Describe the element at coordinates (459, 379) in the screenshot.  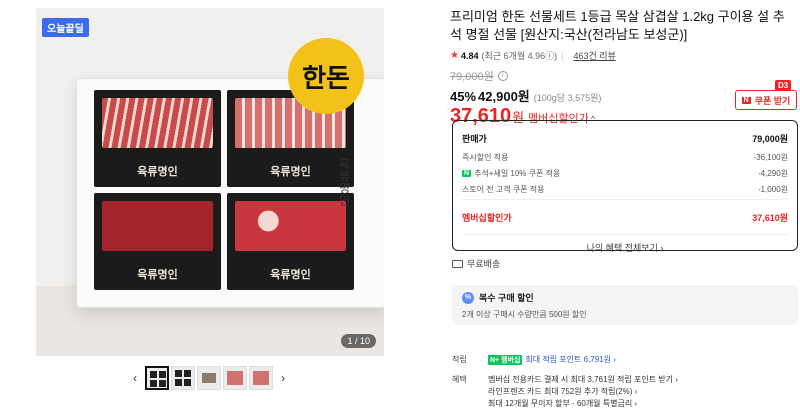
I see `benefits-label: 혜택` at that location.